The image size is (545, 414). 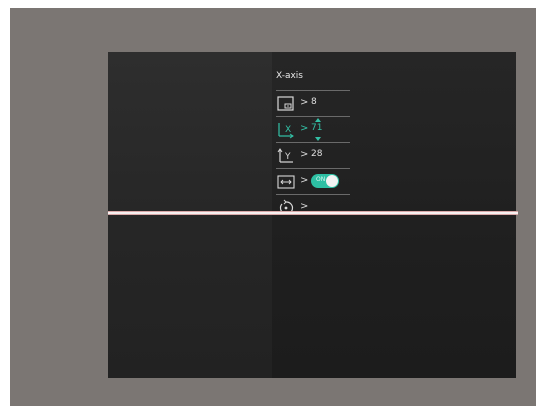 What do you see at coordinates (317, 128) in the screenshot?
I see `x-axis-value: 71` at bounding box center [317, 128].